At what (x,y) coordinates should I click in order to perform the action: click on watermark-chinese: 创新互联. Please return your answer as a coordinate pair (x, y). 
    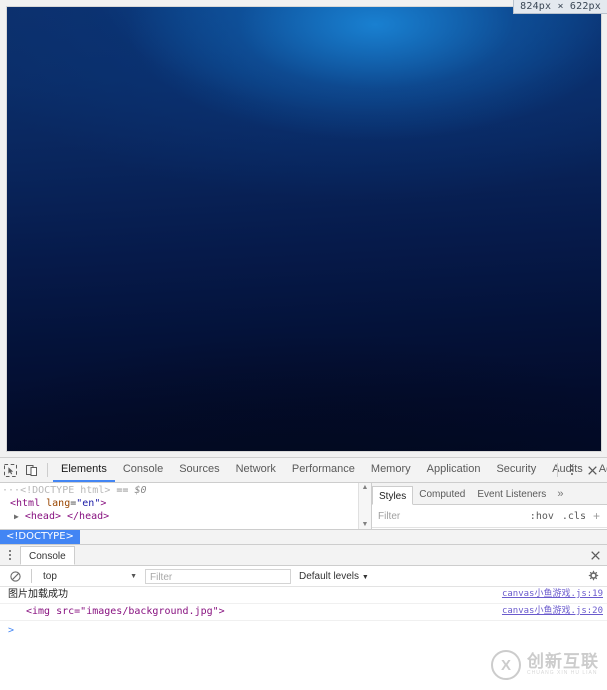
    Looking at the image, I should click on (563, 661).